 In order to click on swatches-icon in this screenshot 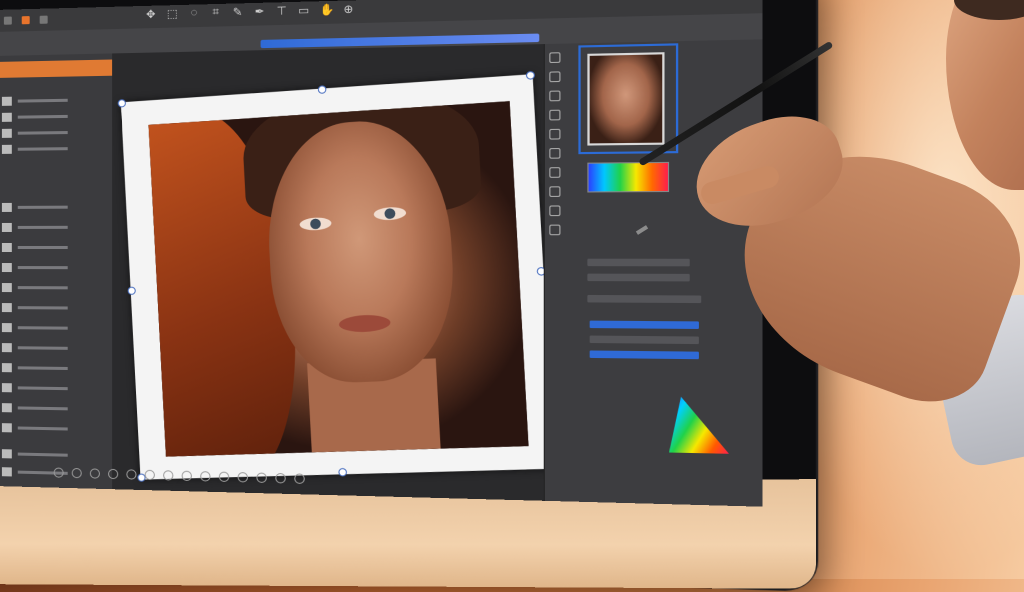, I will do `click(554, 96)`.